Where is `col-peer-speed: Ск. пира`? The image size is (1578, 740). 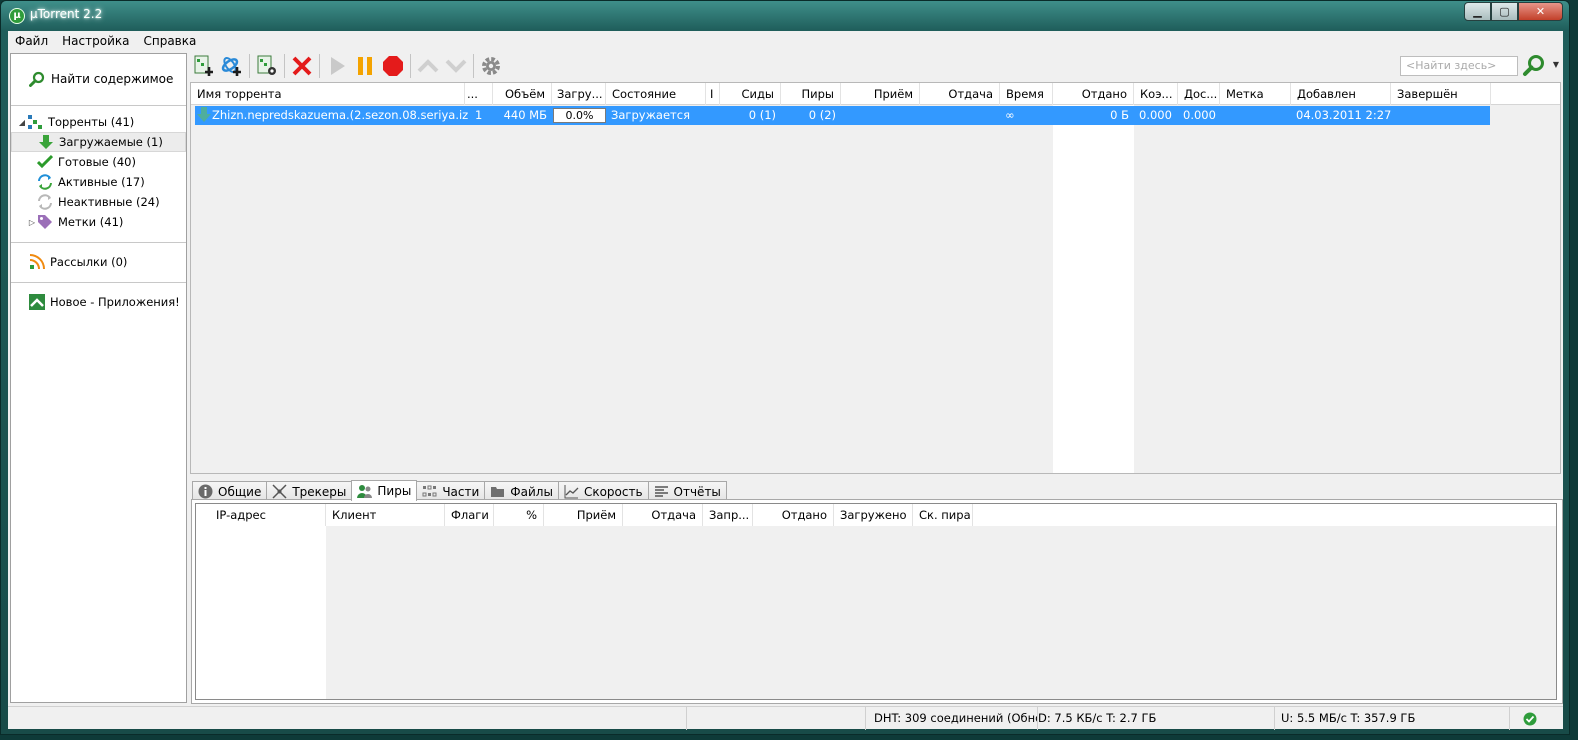 col-peer-speed: Ск. пира is located at coordinates (943, 515).